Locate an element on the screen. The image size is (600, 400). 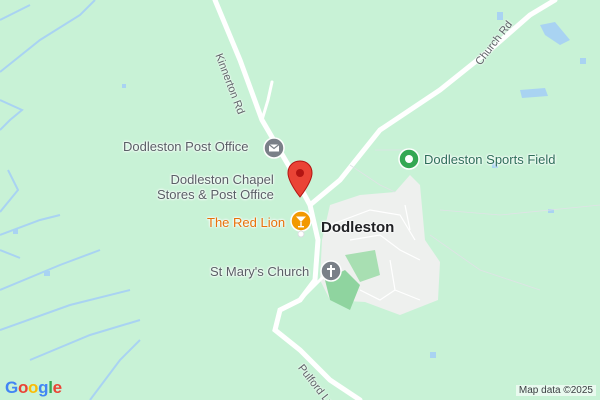
google-logo: Google is located at coordinates (33, 388).